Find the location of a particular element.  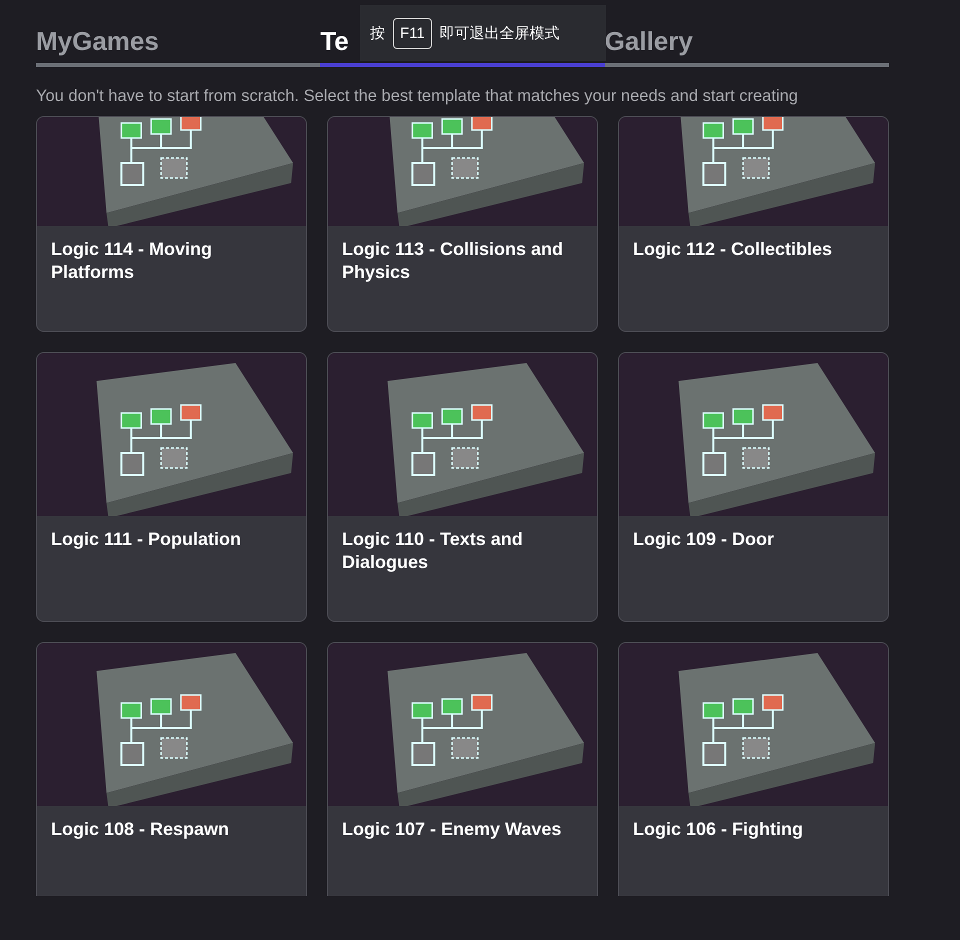

template-card: Logic 110 - Texts and Dialogues is located at coordinates (462, 487).